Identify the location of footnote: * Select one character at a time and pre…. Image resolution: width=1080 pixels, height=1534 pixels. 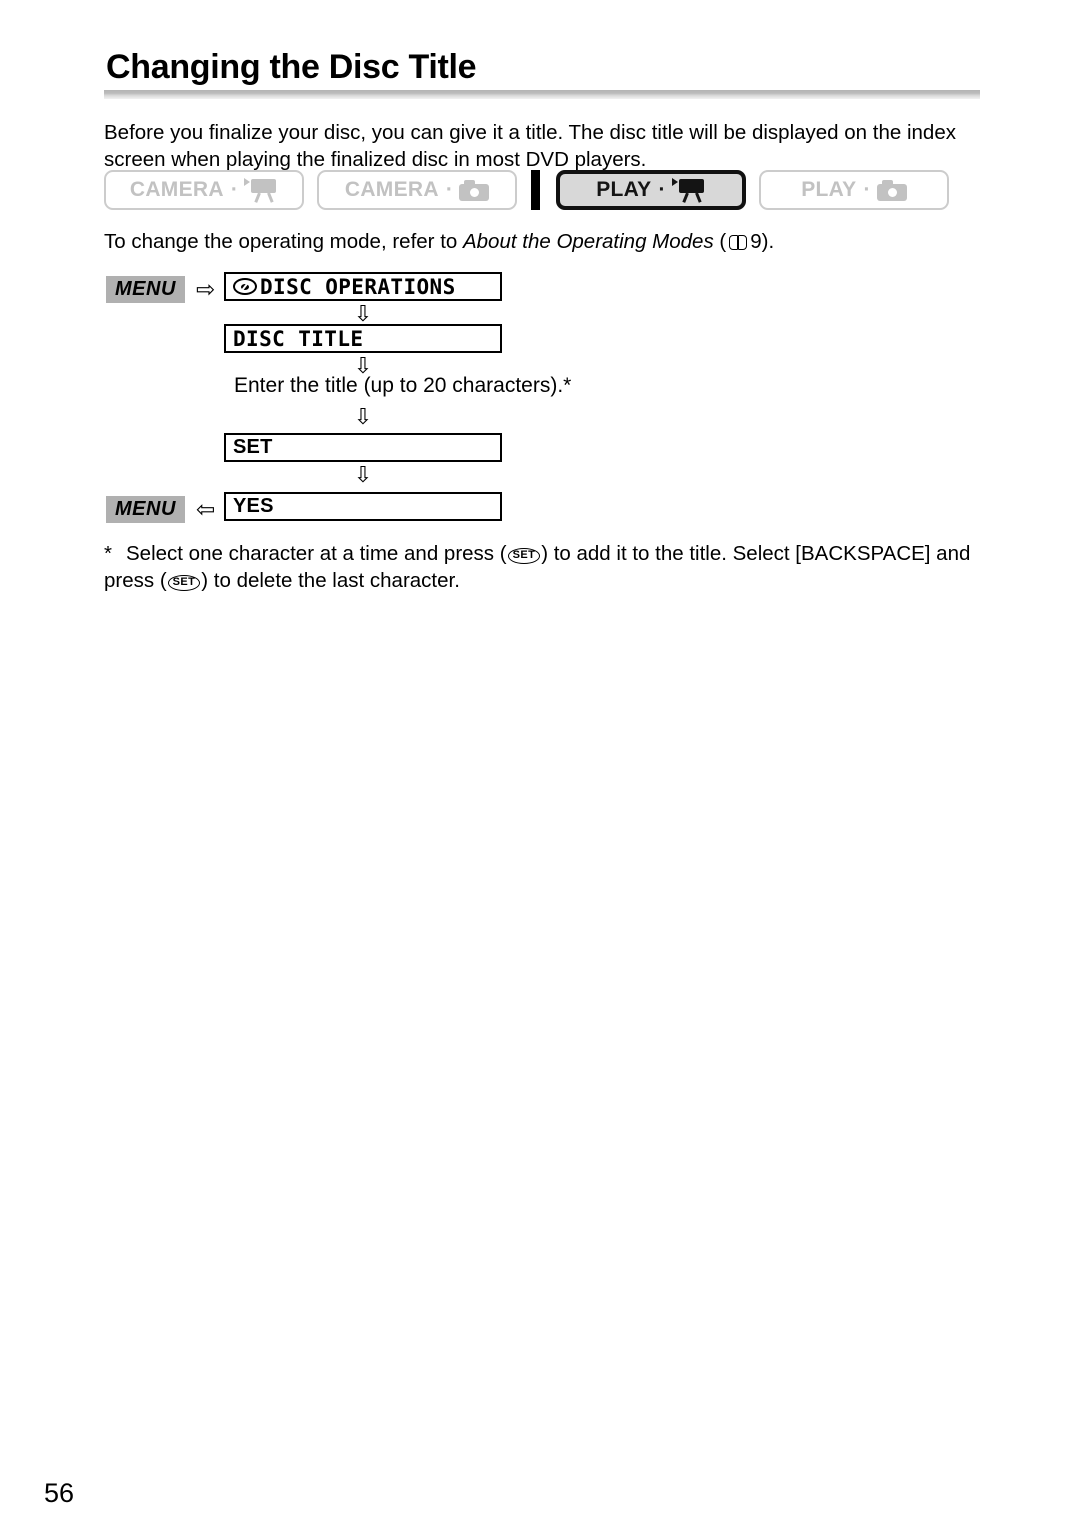
(544, 567).